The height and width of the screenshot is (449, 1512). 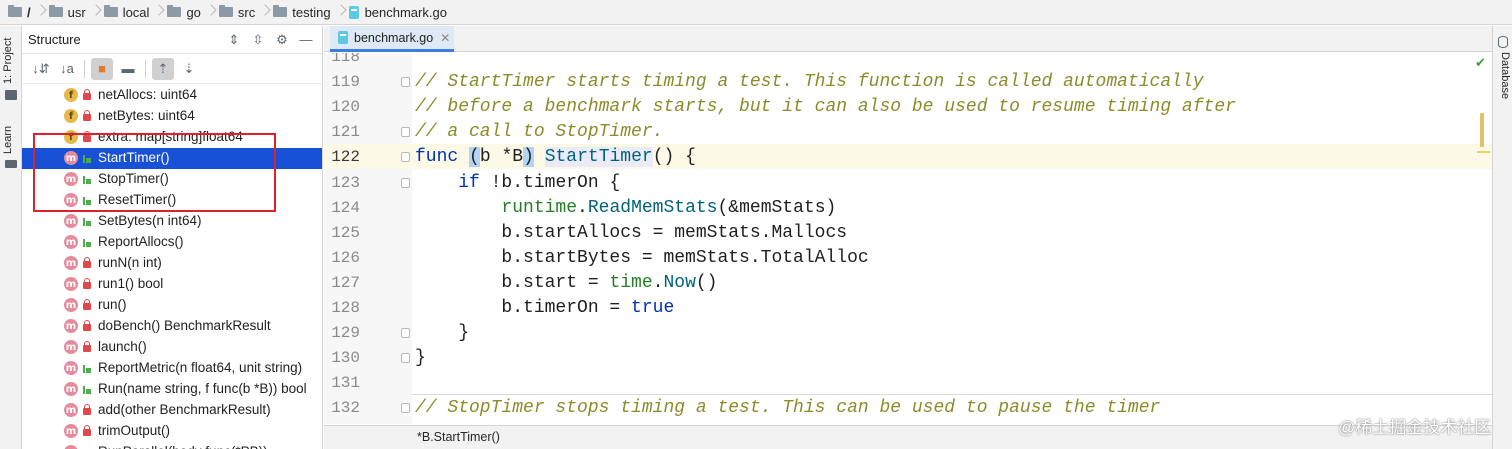 What do you see at coordinates (11, 164) in the screenshot?
I see `learn-icon` at bounding box center [11, 164].